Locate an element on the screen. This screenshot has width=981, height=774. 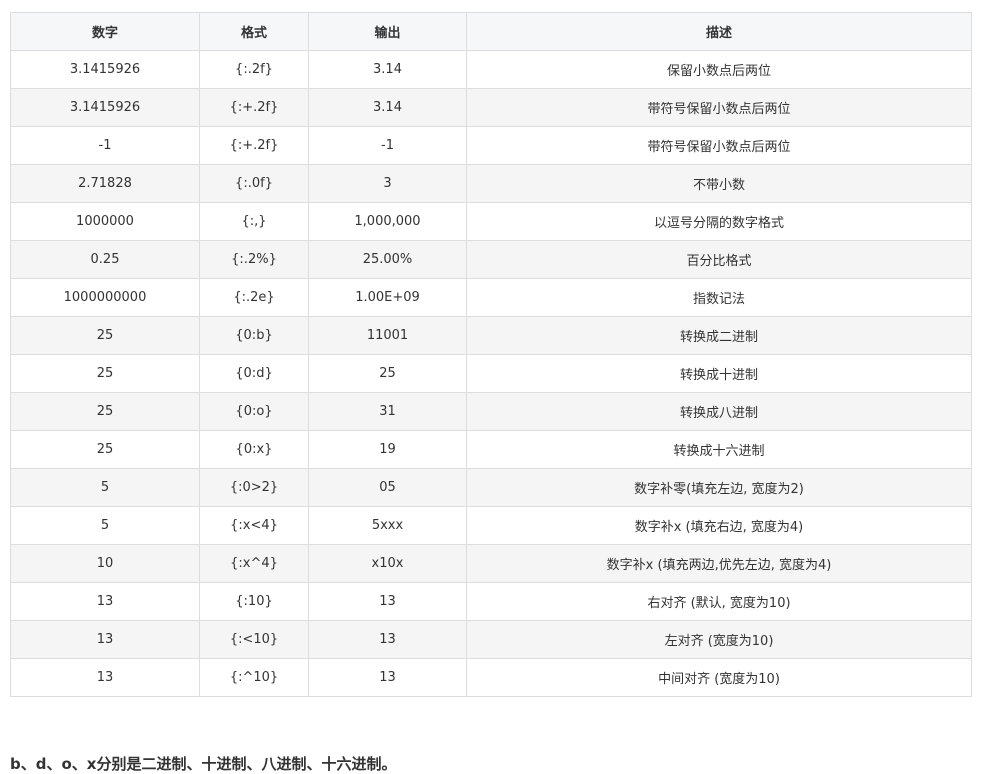
cell-output: 3 is located at coordinates (387, 183).